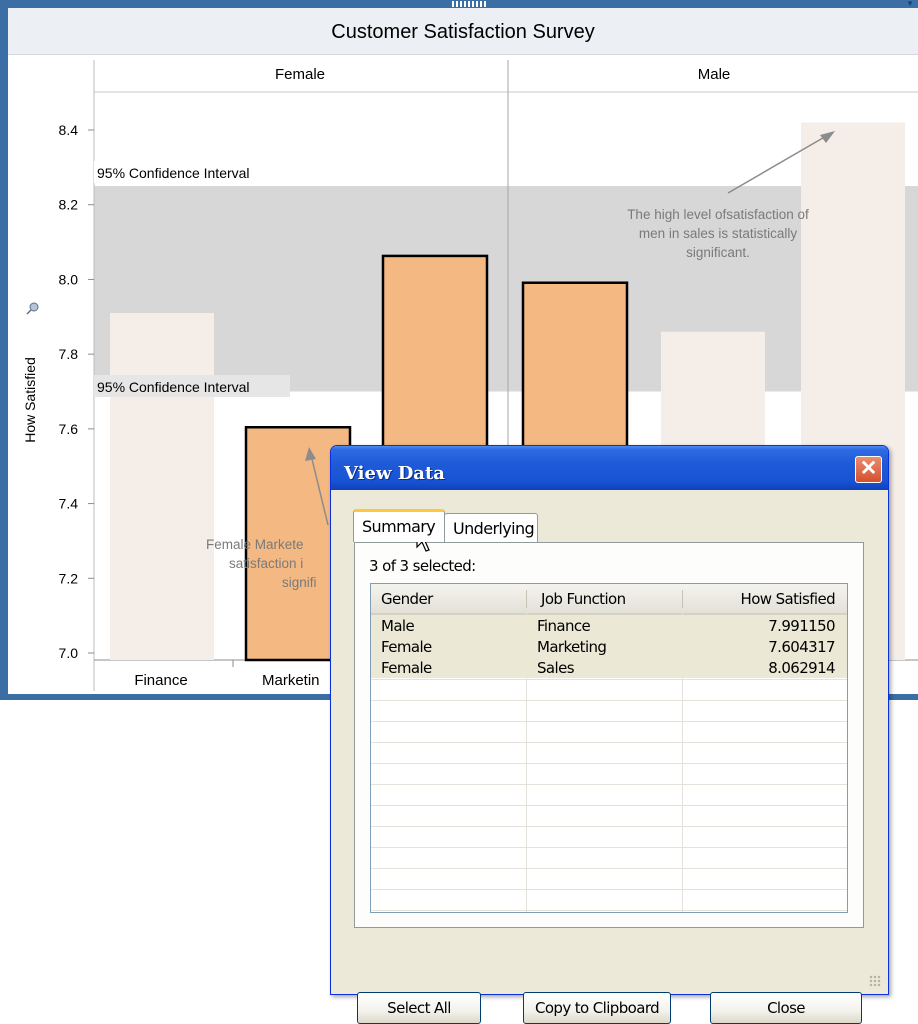 The image size is (918, 1024). Describe the element at coordinates (609, 625) in the screenshot. I see `table-row: Male Finance 7.991150` at that location.